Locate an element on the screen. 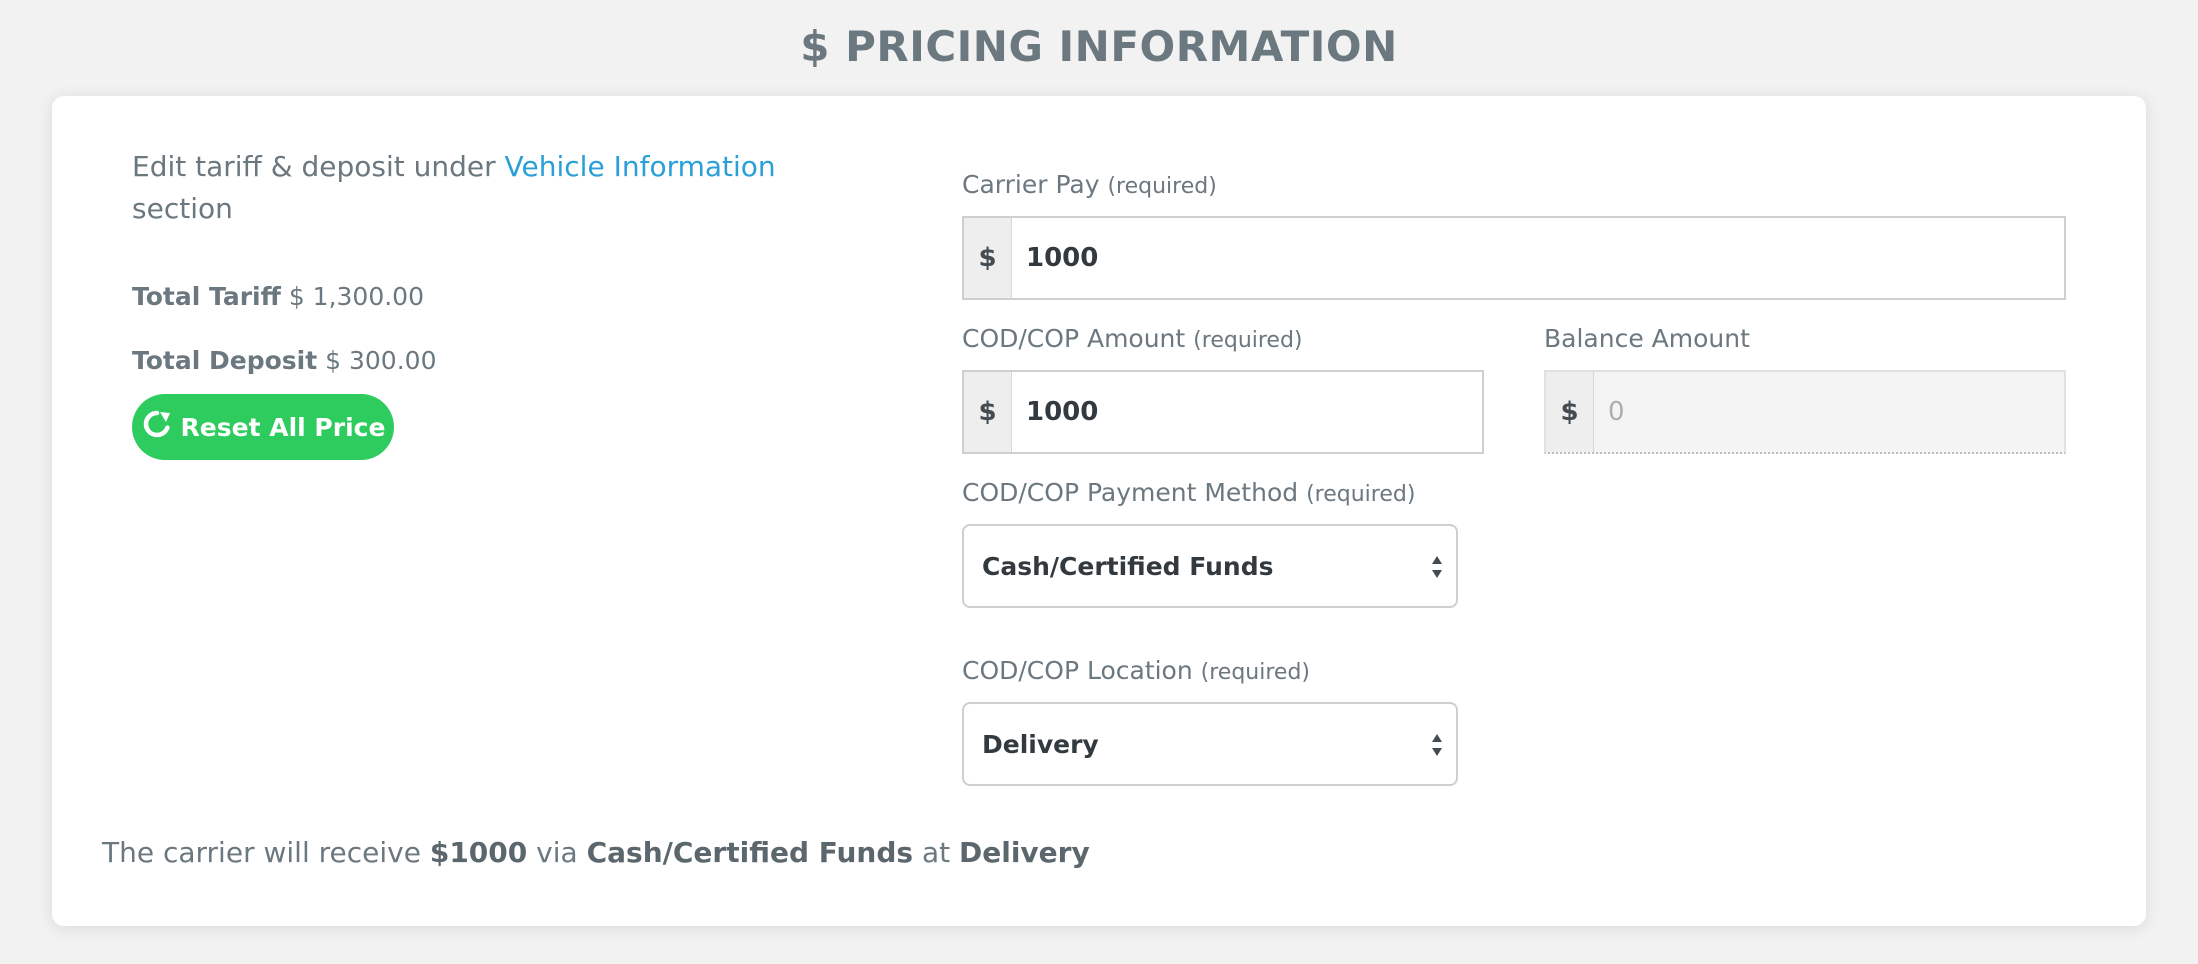  payment-method-select: Cash/Certified Funds is located at coordinates (1210, 566).